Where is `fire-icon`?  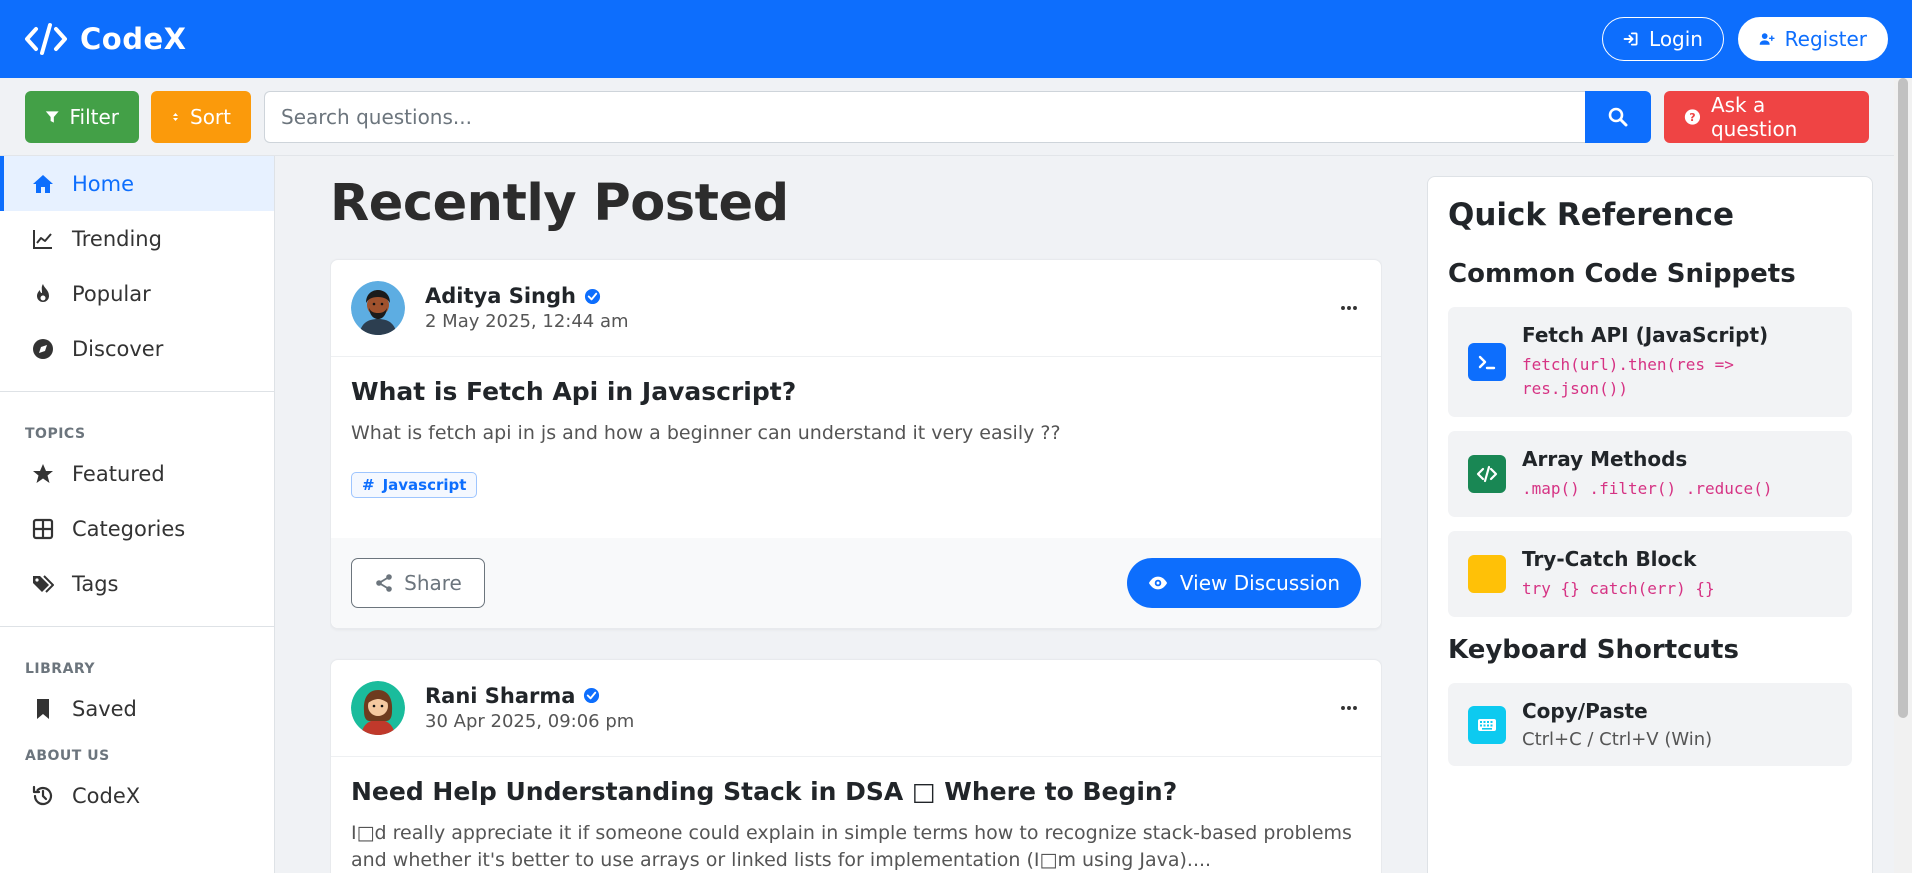
fire-icon is located at coordinates (43, 292).